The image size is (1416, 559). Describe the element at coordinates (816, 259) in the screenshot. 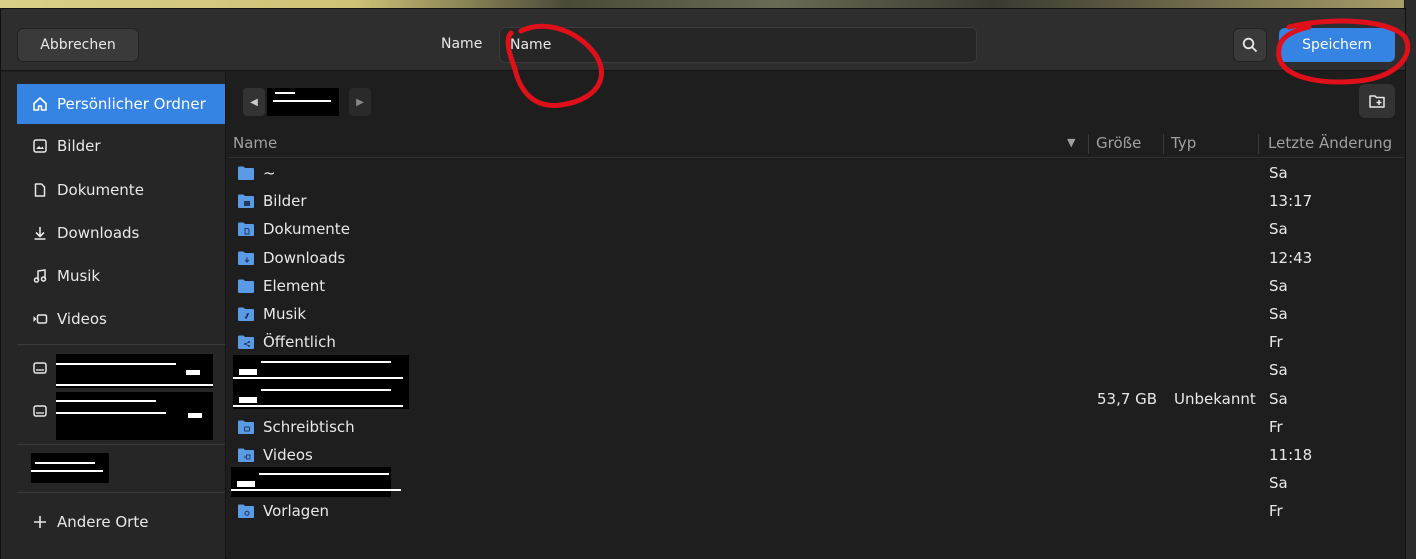

I see `table-row: Downloads 12:43` at that location.